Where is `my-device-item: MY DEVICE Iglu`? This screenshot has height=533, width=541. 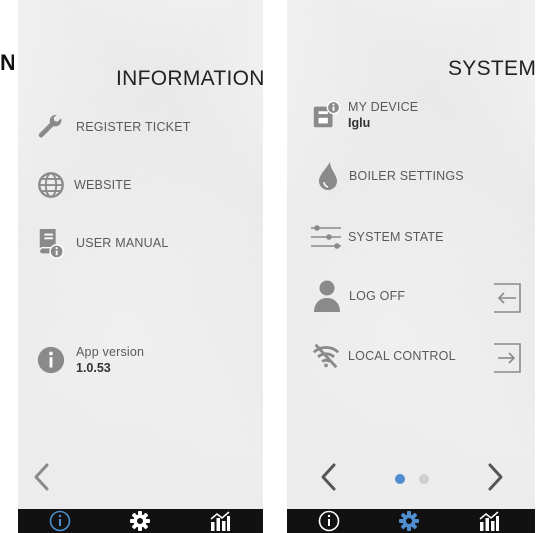 my-device-item: MY DEVICE Iglu is located at coordinates (364, 115).